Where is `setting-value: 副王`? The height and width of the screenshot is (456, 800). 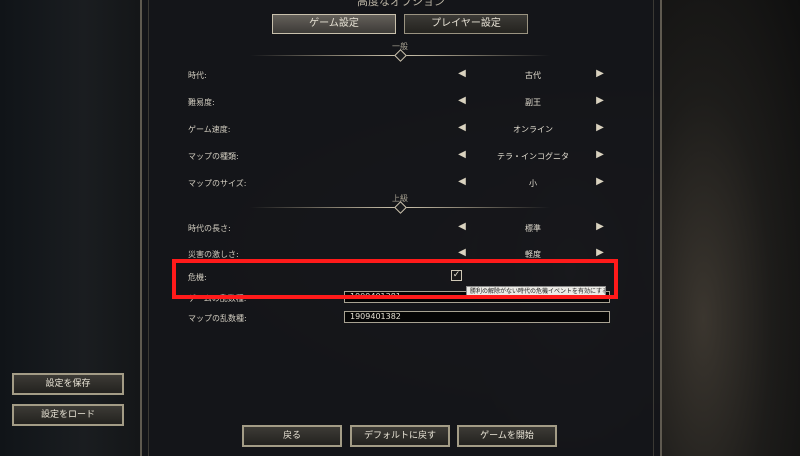
setting-value: 副王 is located at coordinates (533, 102).